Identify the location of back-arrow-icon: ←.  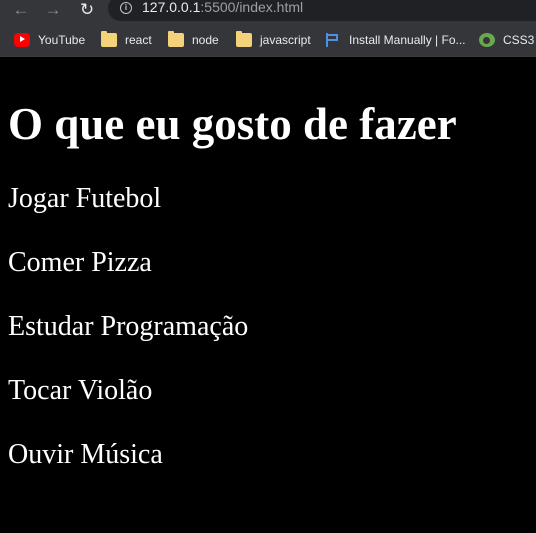
(21, 9).